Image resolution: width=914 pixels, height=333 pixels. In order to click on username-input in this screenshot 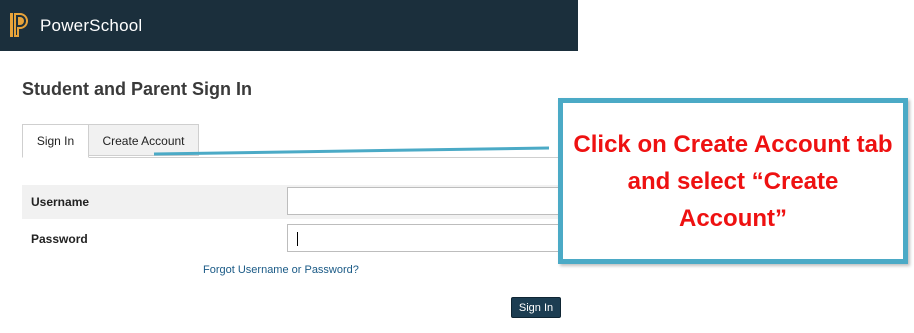, I will do `click(432, 201)`.